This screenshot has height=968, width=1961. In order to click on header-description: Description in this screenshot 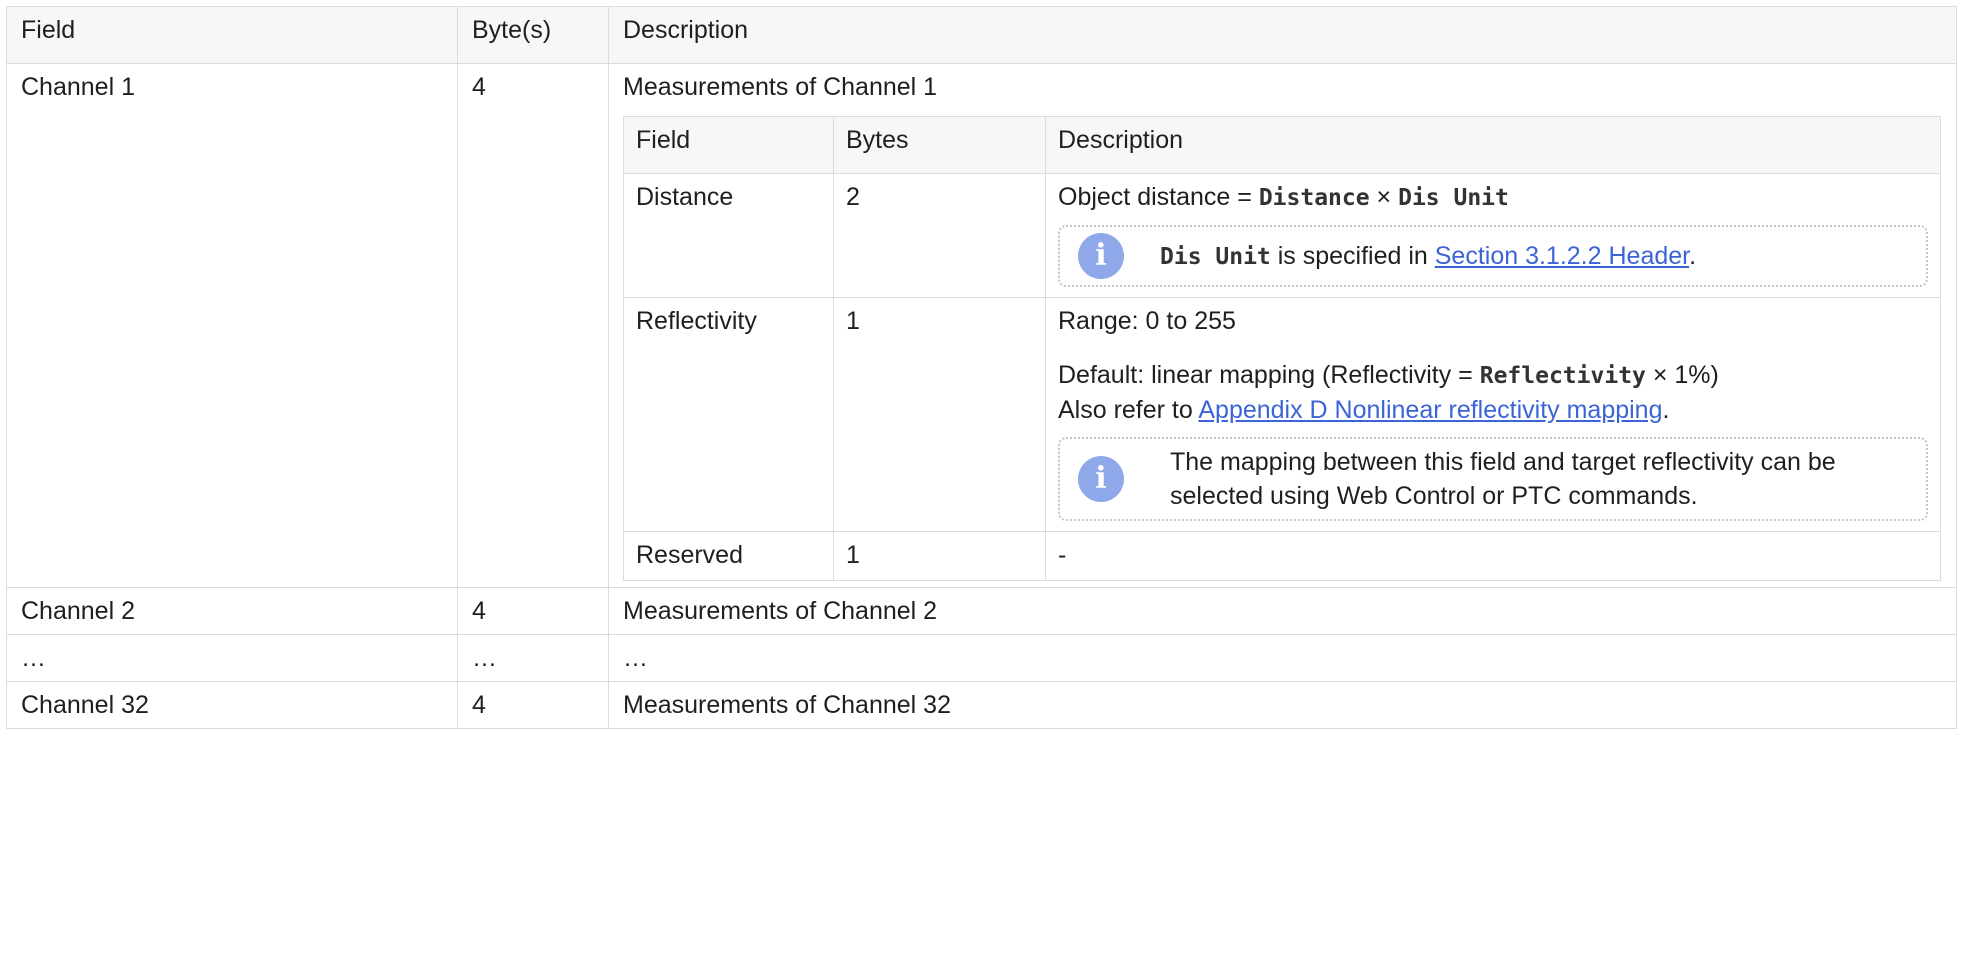, I will do `click(1282, 35)`.